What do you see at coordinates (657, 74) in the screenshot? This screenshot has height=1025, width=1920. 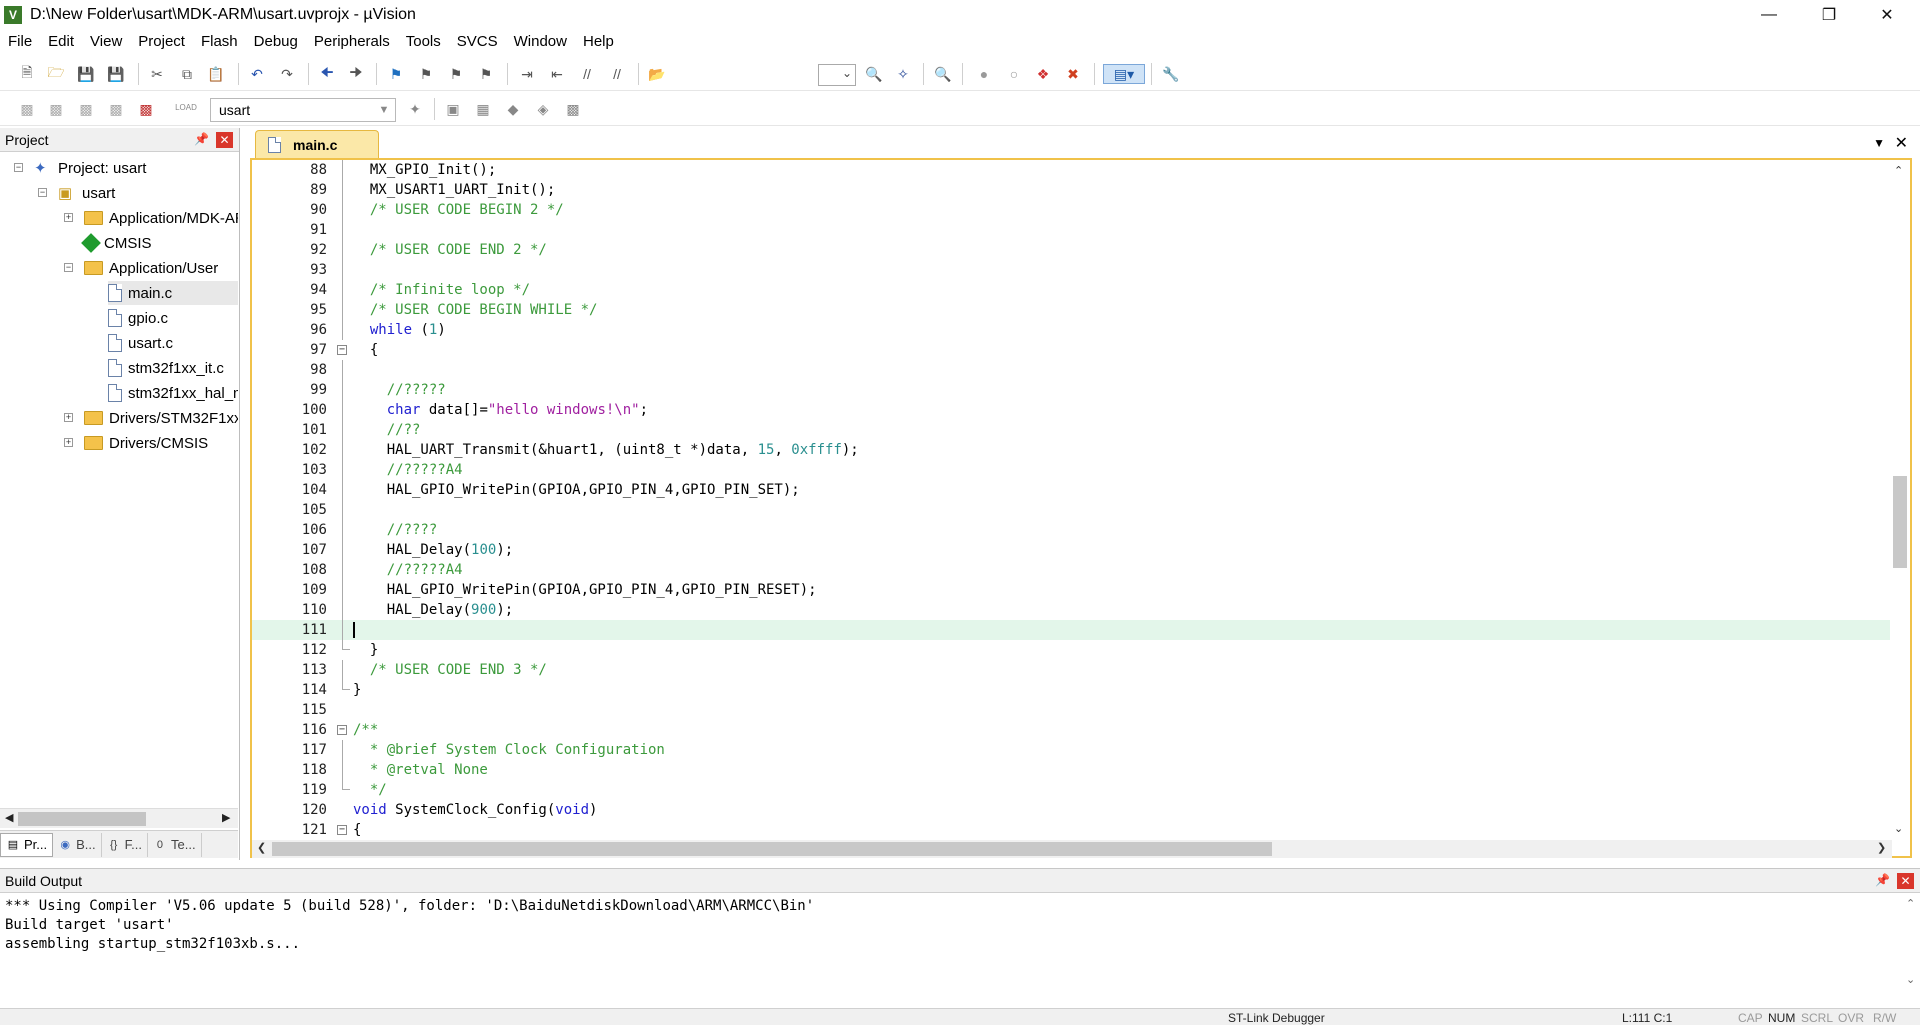 I see `find-in-files-icon: 📂` at bounding box center [657, 74].